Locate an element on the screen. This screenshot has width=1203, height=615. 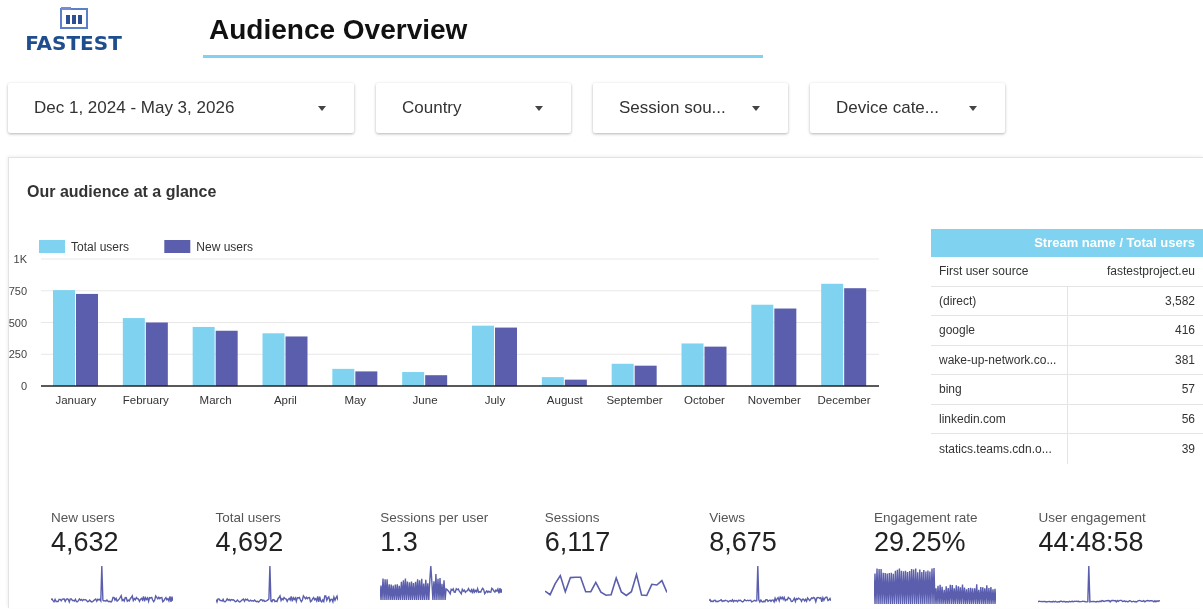
table-cell: bing is located at coordinates (999, 389).